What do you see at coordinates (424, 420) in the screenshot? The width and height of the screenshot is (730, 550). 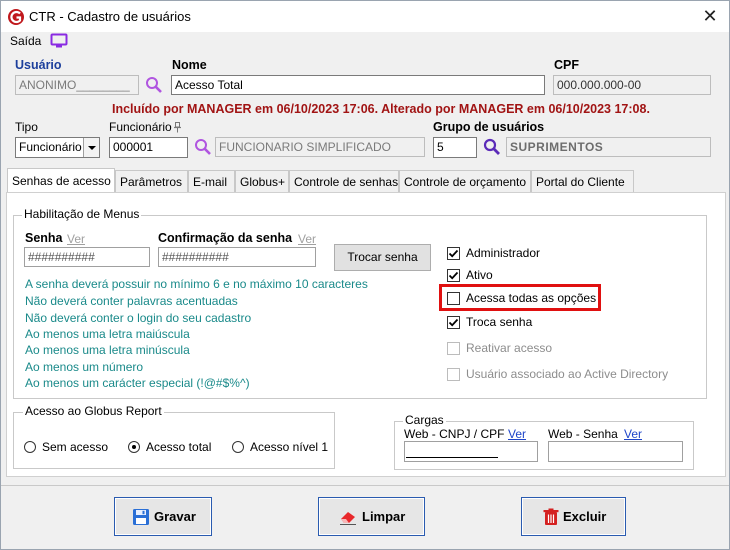 I see `cargas-title: Cargas` at bounding box center [424, 420].